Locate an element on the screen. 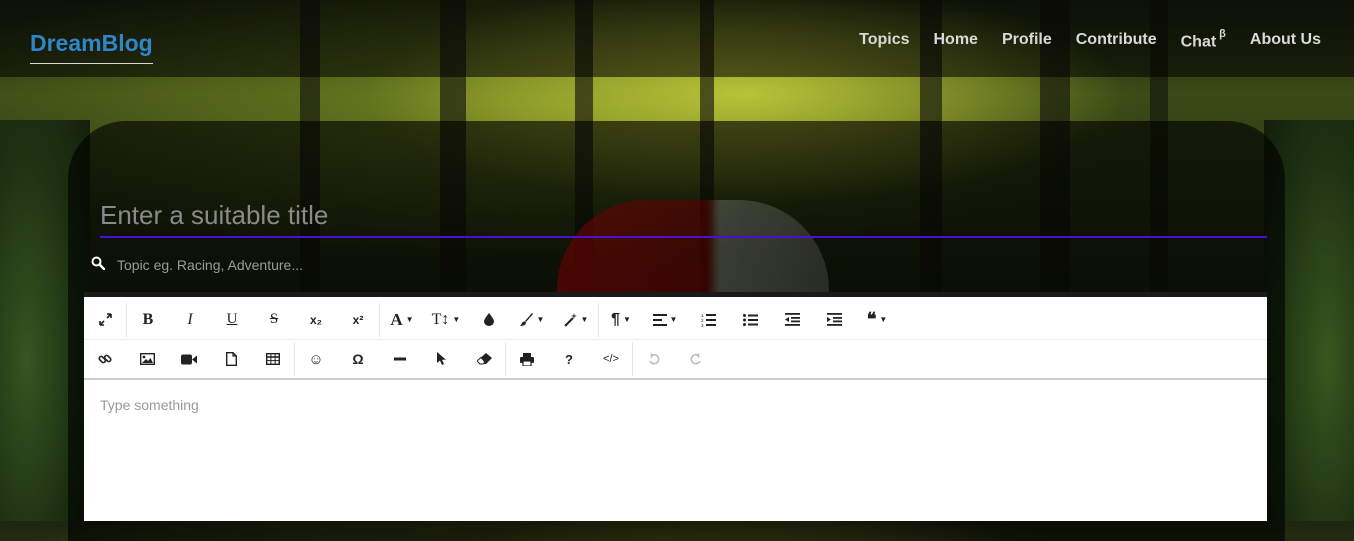 The height and width of the screenshot is (541, 1354). text-height-icon: T↕ is located at coordinates (440, 319).